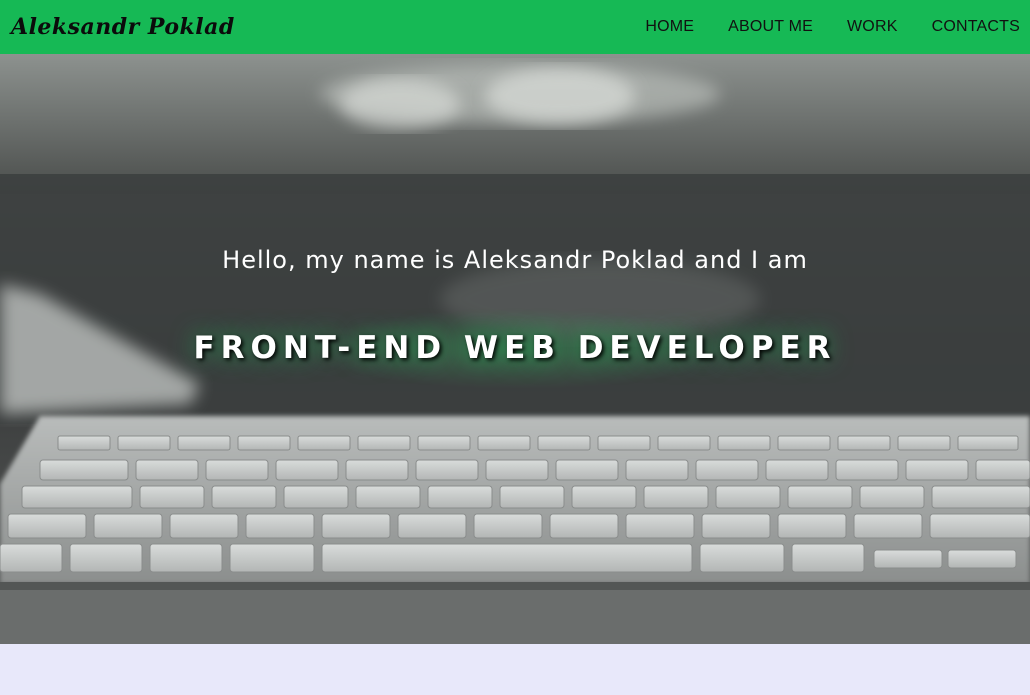 The height and width of the screenshot is (695, 1030). I want to click on site-logo: Aleksandr Poklad, so click(123, 27).